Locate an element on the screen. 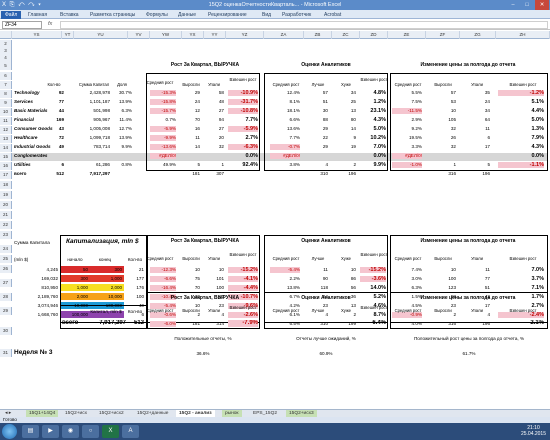 This screenshot has height=440, width=550. column-header: YV is located at coordinates (139, 35).